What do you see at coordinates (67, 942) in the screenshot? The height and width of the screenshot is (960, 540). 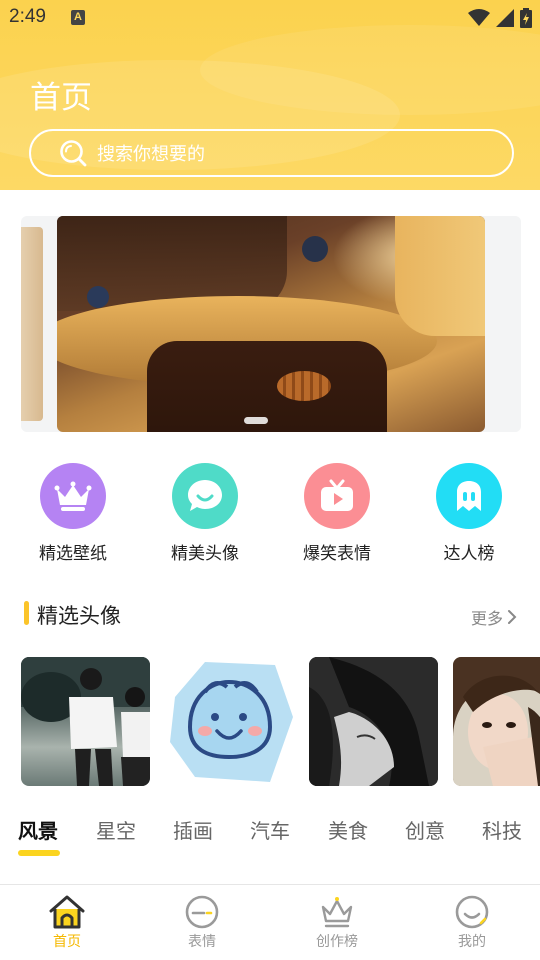 I see `nav-label: 首页` at bounding box center [67, 942].